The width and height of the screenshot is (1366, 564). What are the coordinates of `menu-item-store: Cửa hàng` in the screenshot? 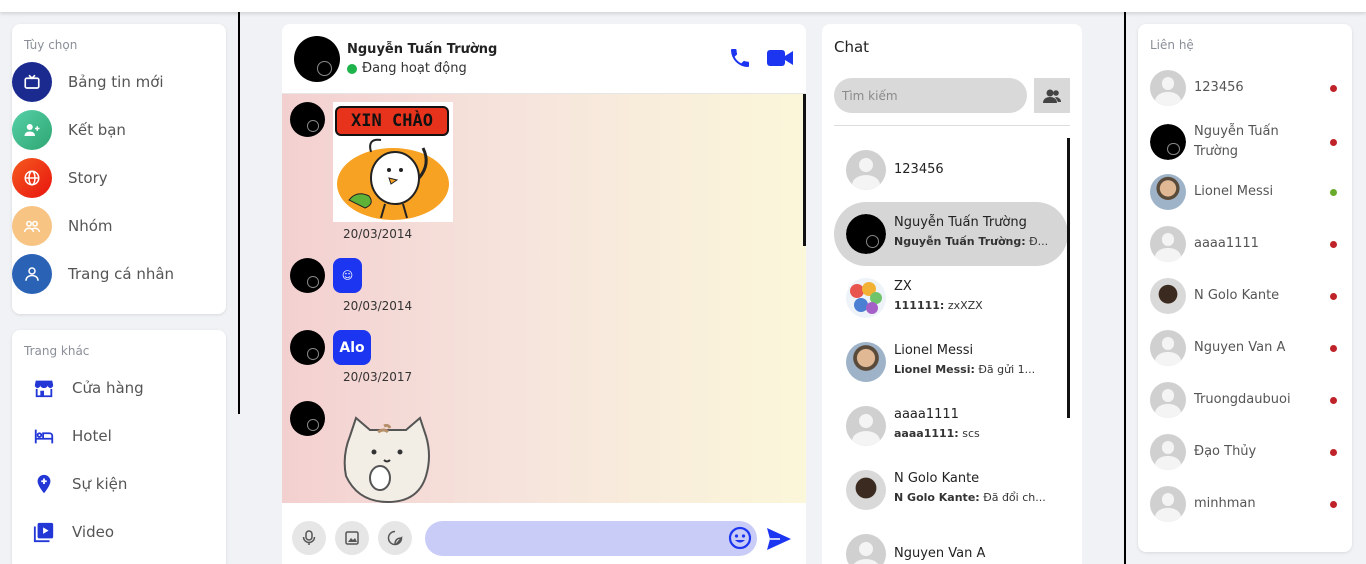 It's located at (88, 388).